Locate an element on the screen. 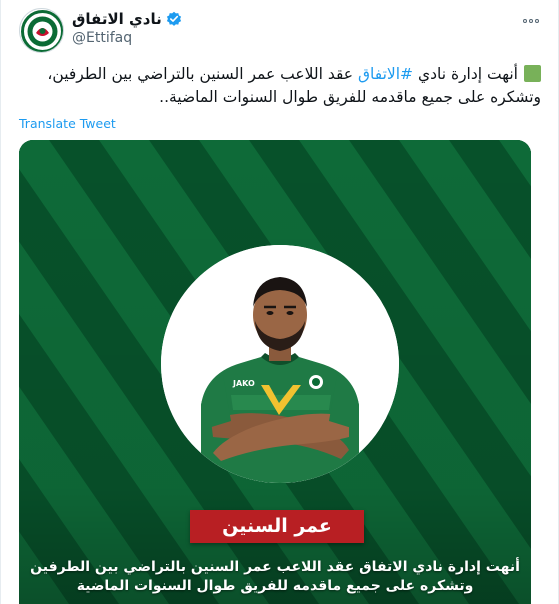 The height and width of the screenshot is (604, 559). verified-badge-icon is located at coordinates (174, 19).